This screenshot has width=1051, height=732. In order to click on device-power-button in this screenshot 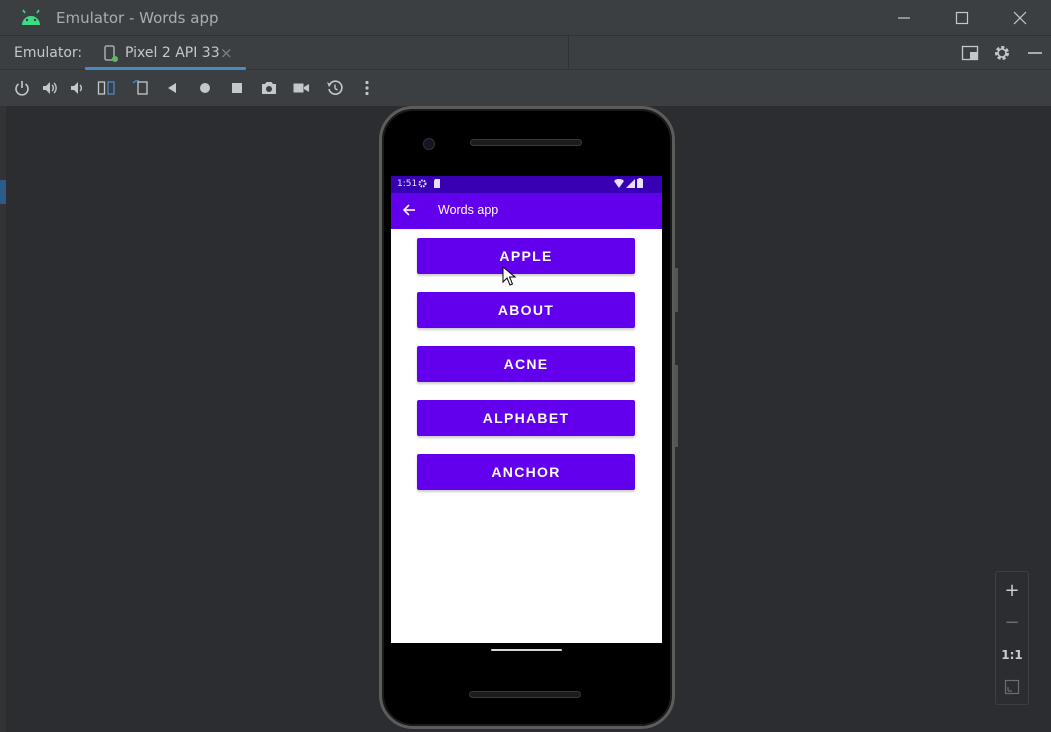, I will do `click(676, 290)`.